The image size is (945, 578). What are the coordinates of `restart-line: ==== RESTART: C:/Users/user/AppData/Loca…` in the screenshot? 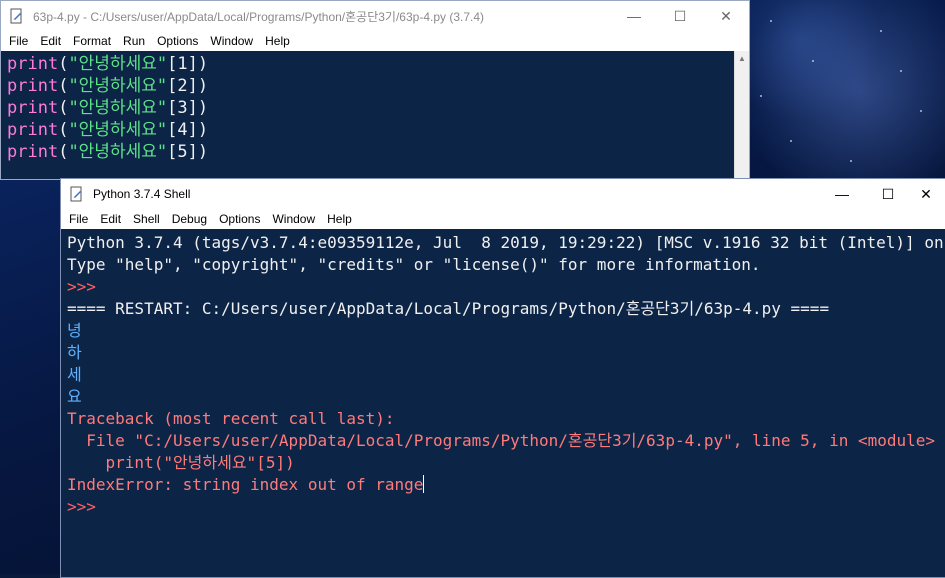 It's located at (448, 308).